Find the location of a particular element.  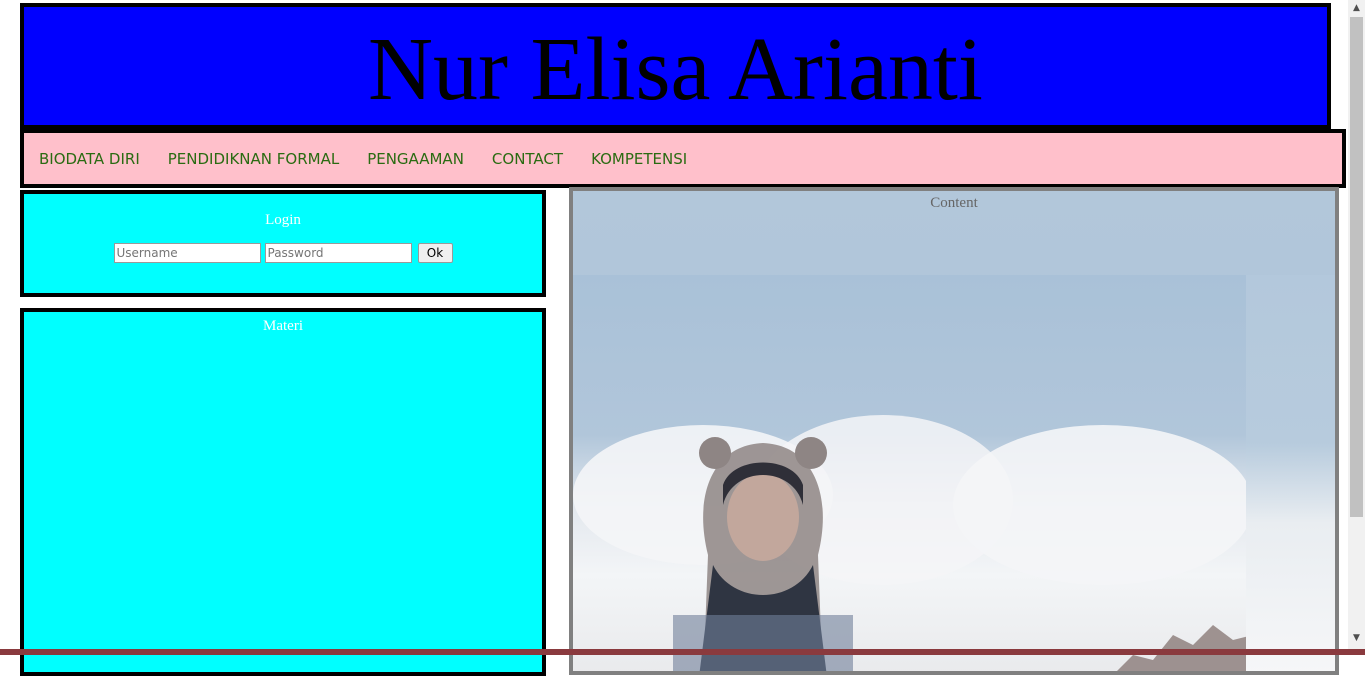

nav-item-pendidikan-formal: PENDIDIKNAN FORMAL is located at coordinates (253, 159).